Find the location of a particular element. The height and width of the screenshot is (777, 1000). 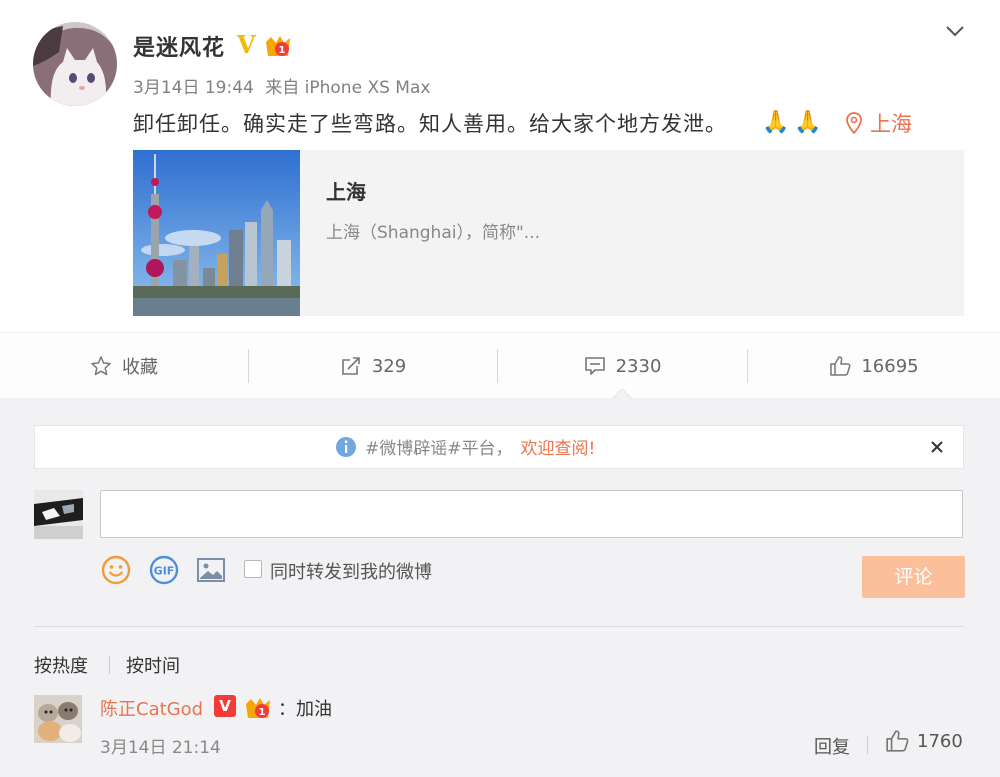

repost-button: 329 is located at coordinates (373, 366).